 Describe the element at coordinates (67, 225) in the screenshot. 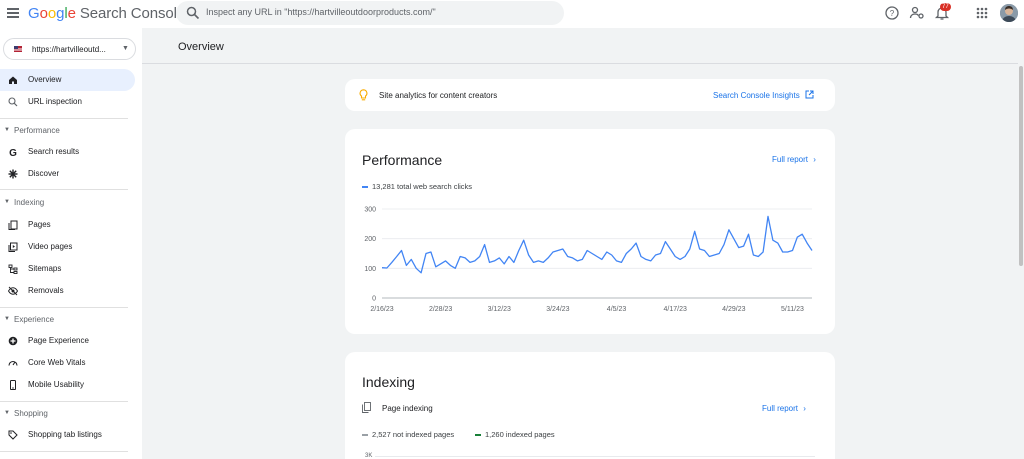

I see `sidebar-item-pages: Pages` at that location.